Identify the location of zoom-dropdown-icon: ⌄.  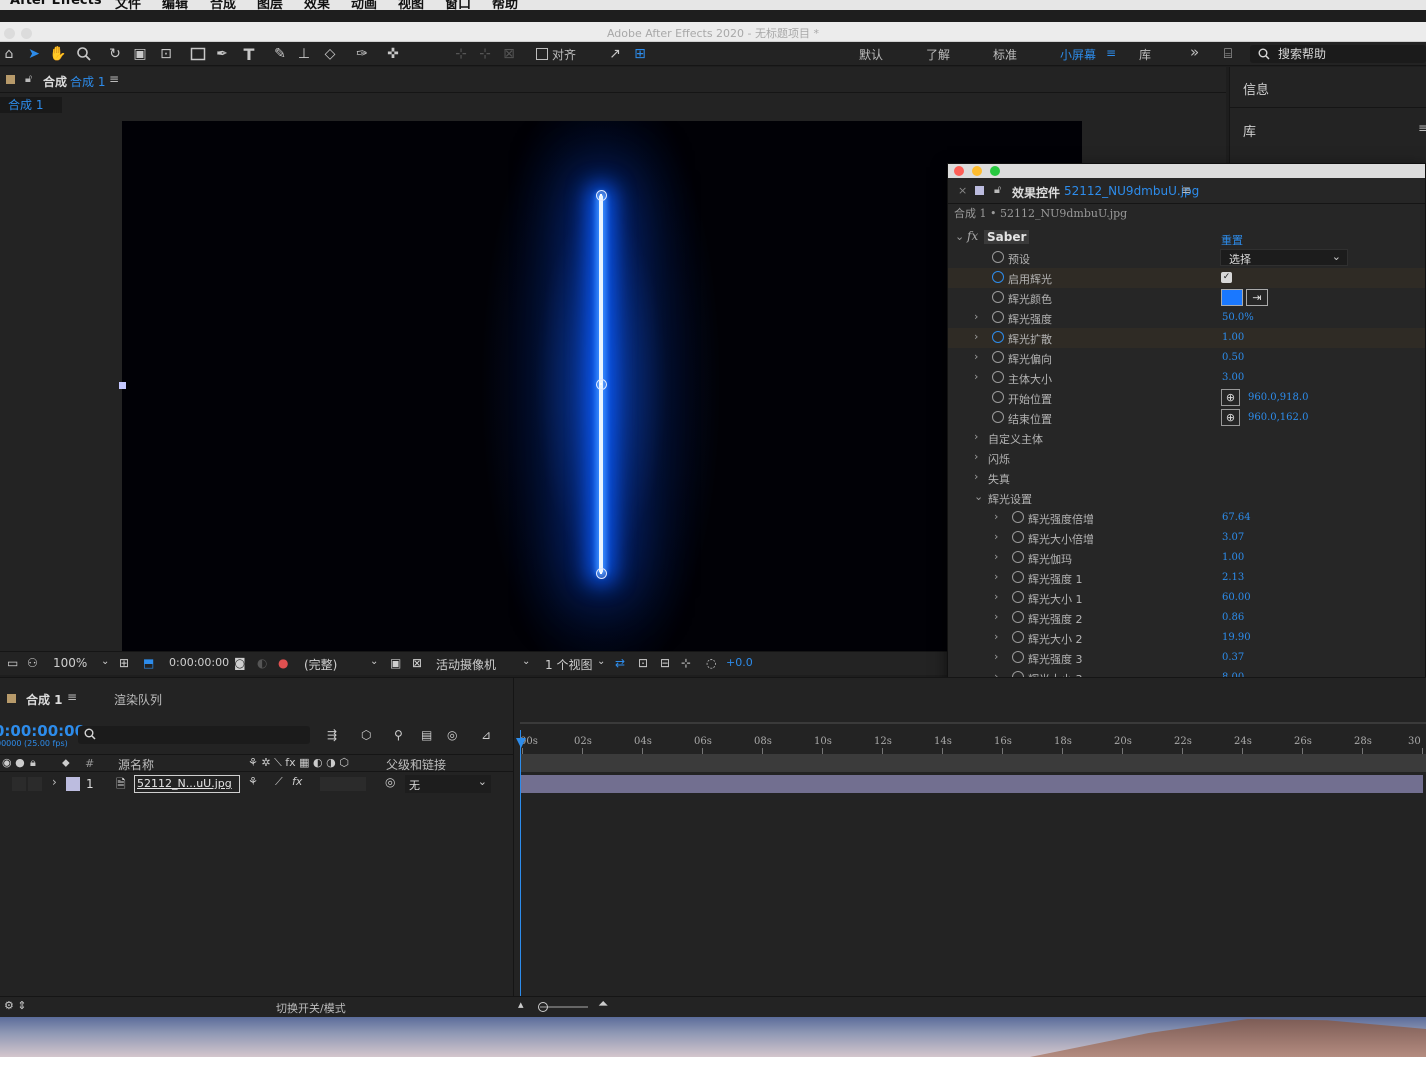
(105, 661).